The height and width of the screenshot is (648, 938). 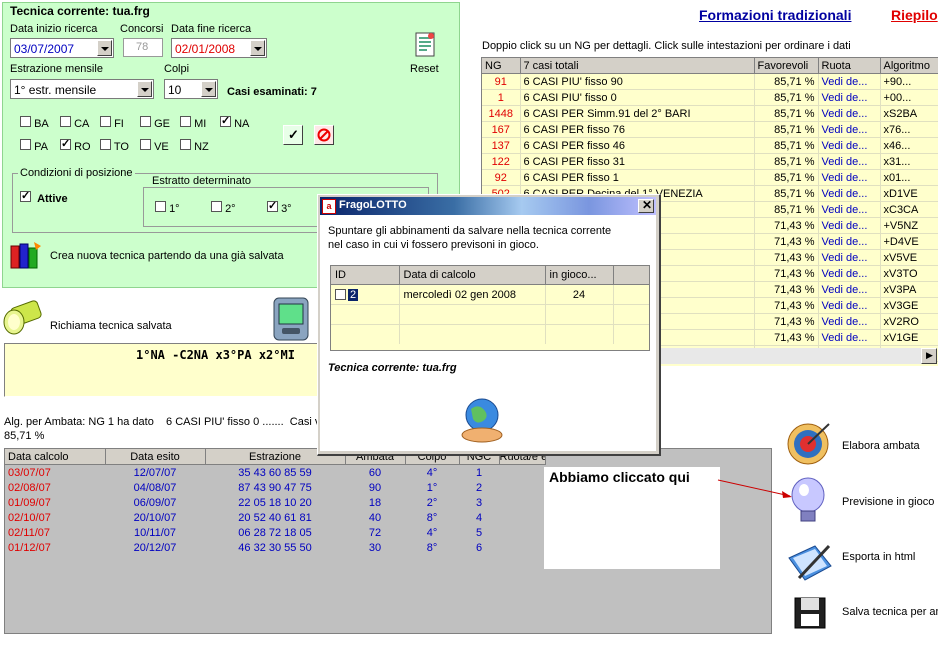 I want to click on col-data-calcolo: Data calcolo, so click(x=55, y=457).